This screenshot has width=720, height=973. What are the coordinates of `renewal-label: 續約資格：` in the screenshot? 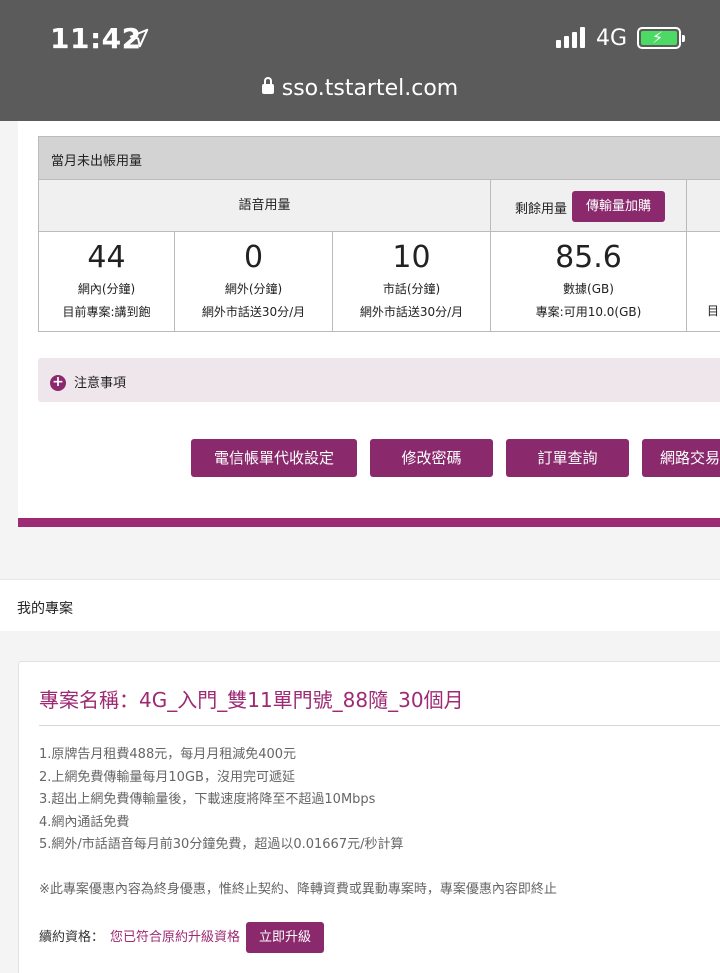 It's located at (72, 937).